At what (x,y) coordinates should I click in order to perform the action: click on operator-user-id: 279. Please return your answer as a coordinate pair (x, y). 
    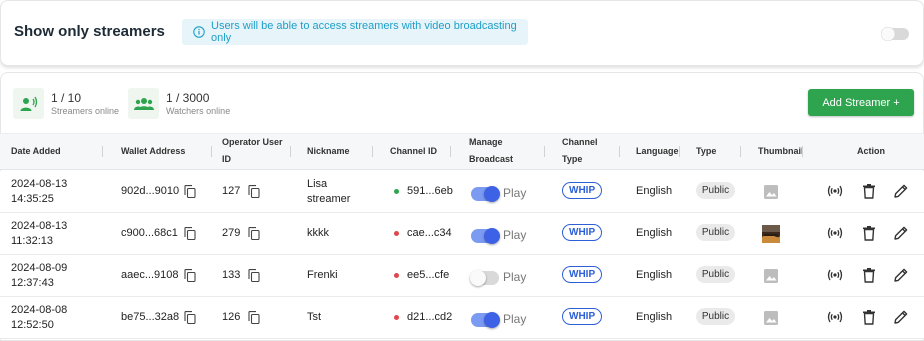
    Looking at the image, I should click on (231, 233).